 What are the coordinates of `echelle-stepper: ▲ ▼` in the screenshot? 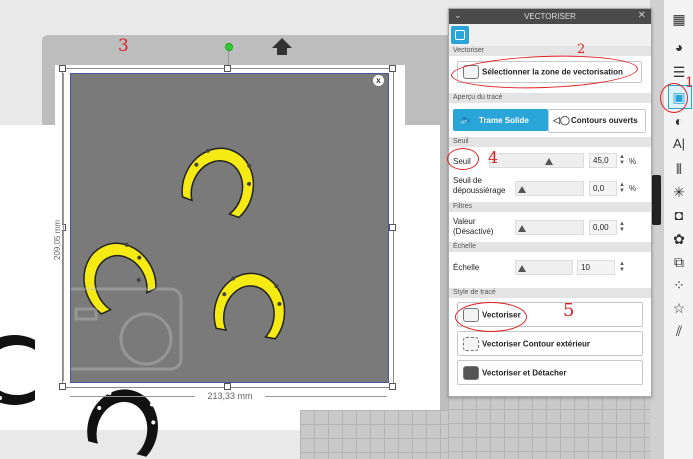 It's located at (622, 267).